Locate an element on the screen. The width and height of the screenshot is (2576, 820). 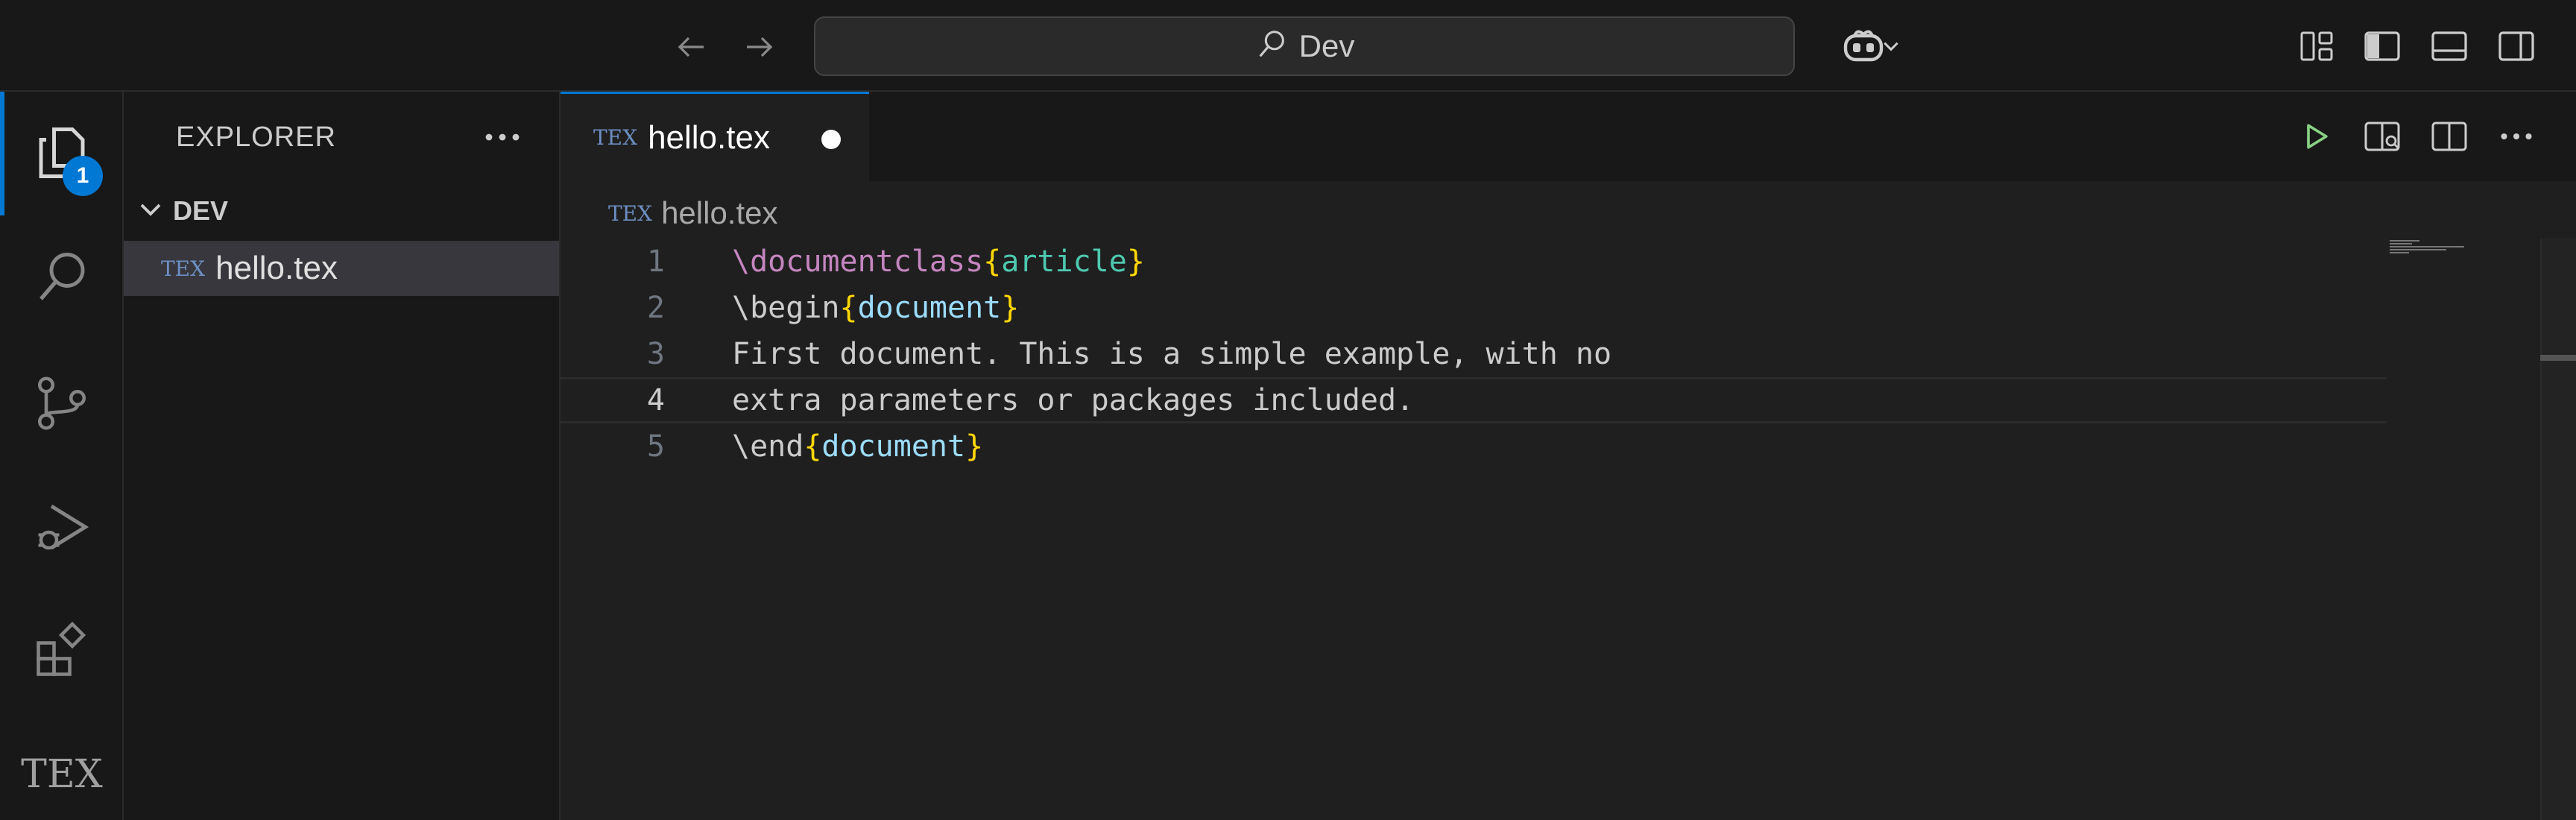
toggle-secondary-sidebar-icon is located at coordinates (2516, 47).